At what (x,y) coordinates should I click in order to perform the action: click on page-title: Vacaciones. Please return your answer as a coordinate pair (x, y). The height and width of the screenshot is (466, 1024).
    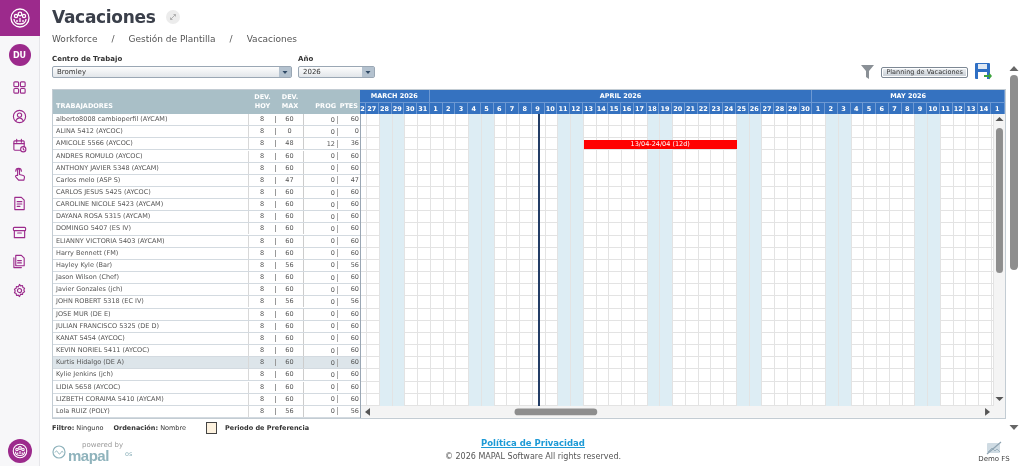
    Looking at the image, I should click on (104, 17).